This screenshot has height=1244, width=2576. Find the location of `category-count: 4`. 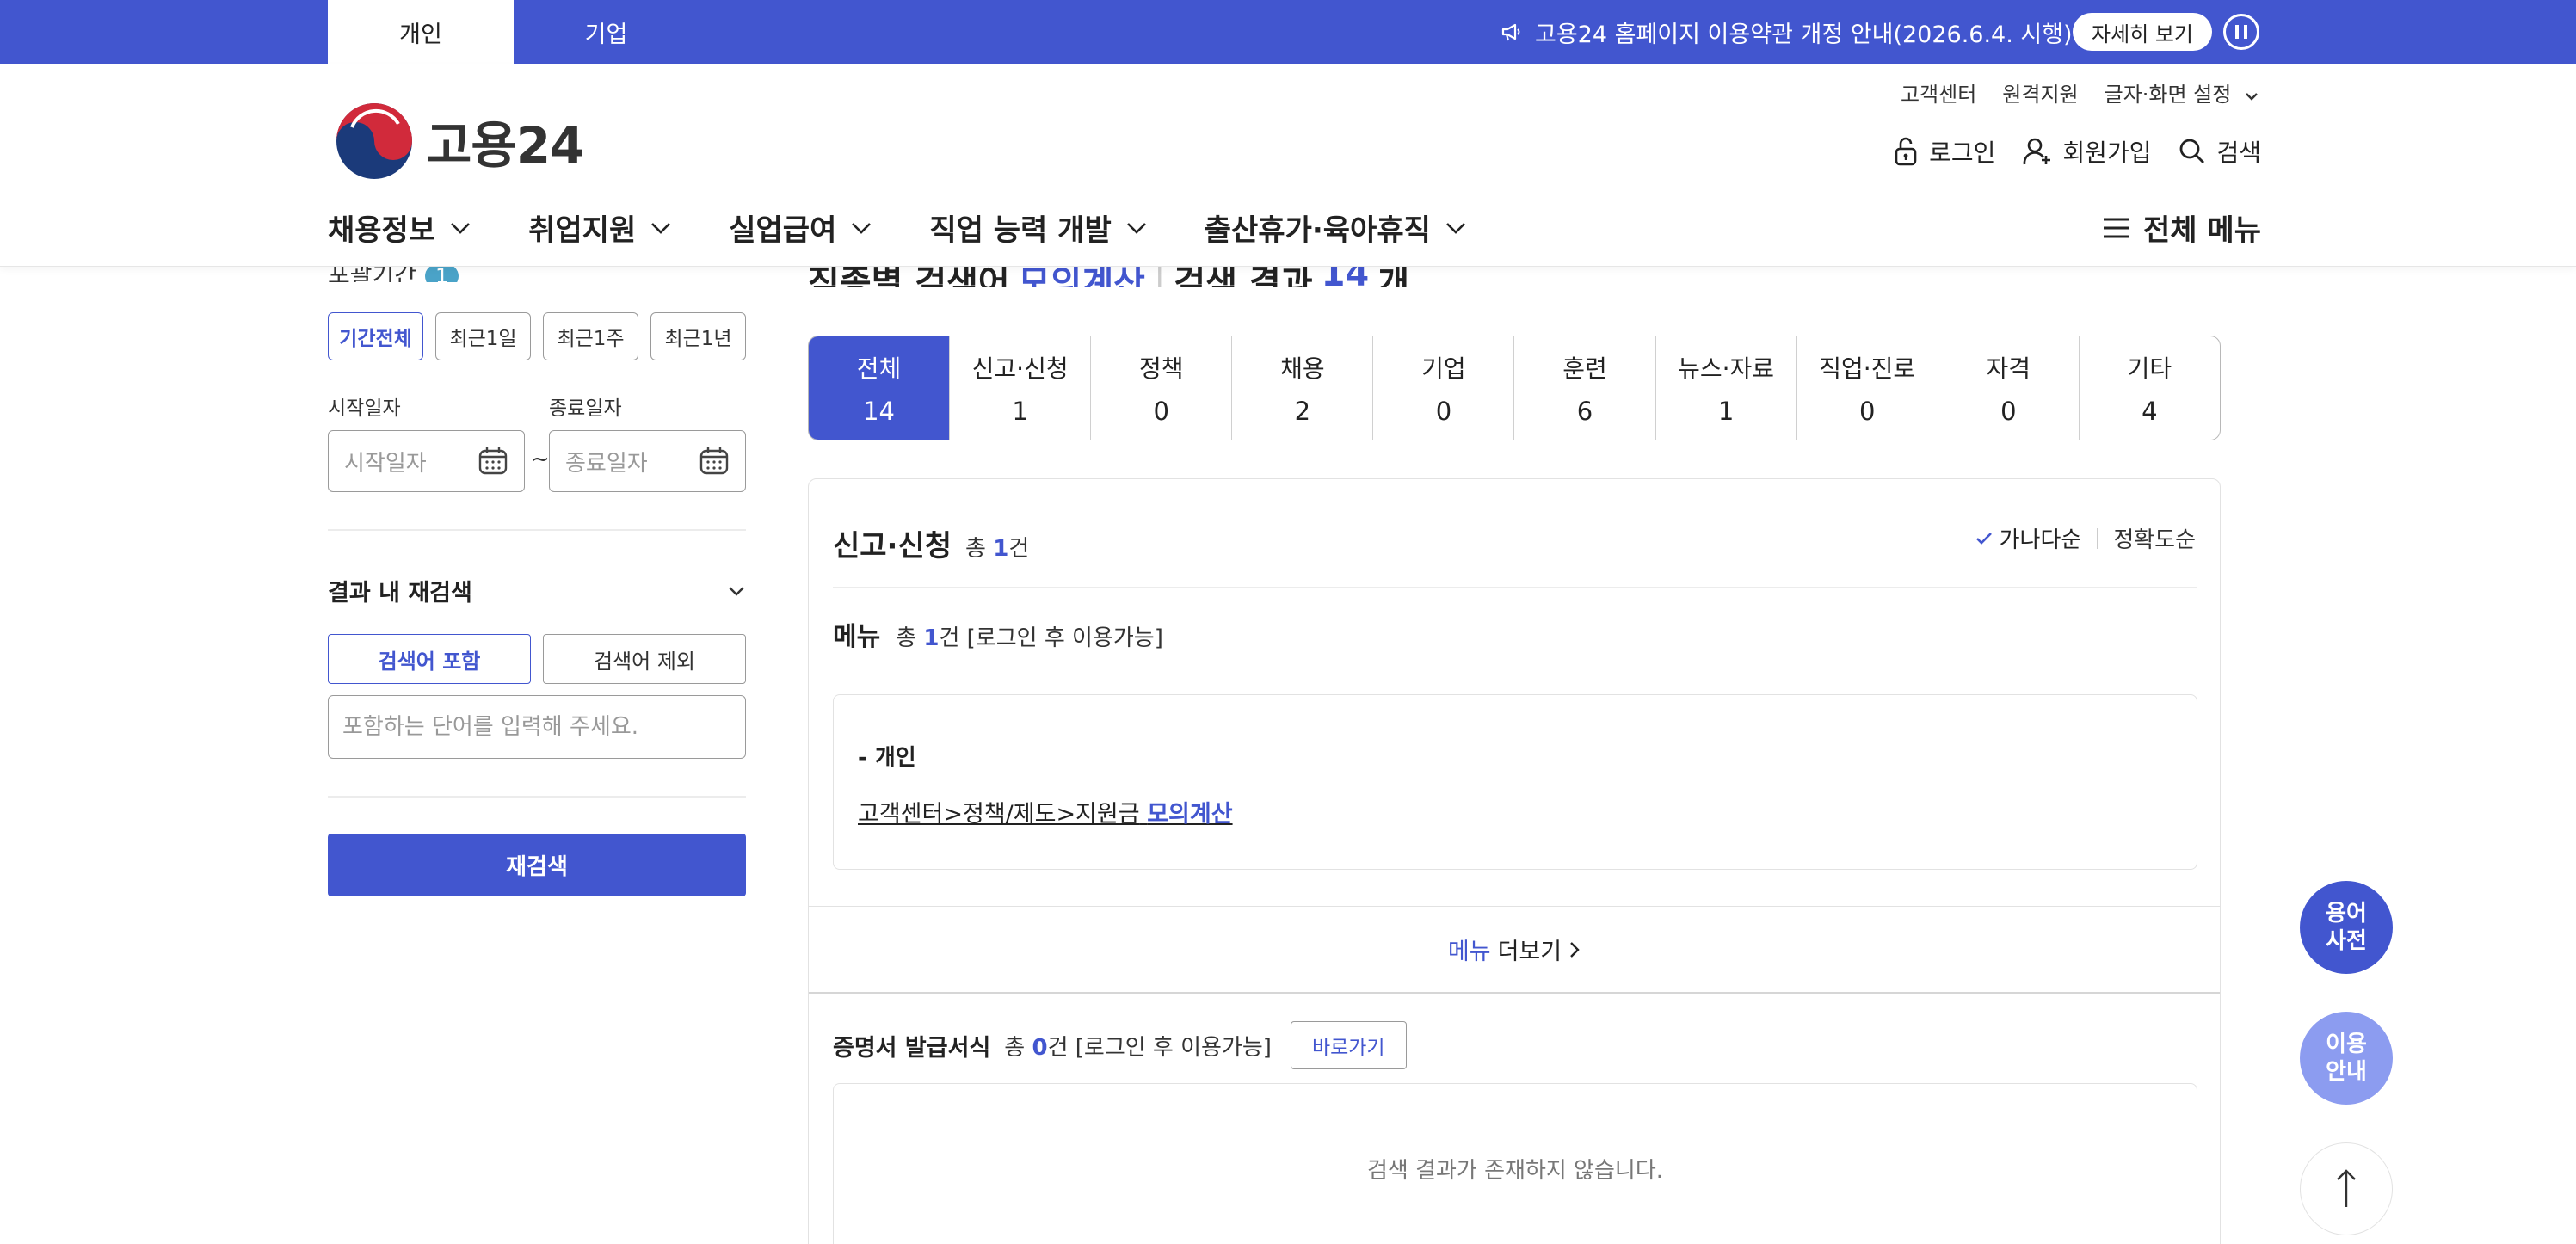

category-count: 4 is located at coordinates (2150, 412).